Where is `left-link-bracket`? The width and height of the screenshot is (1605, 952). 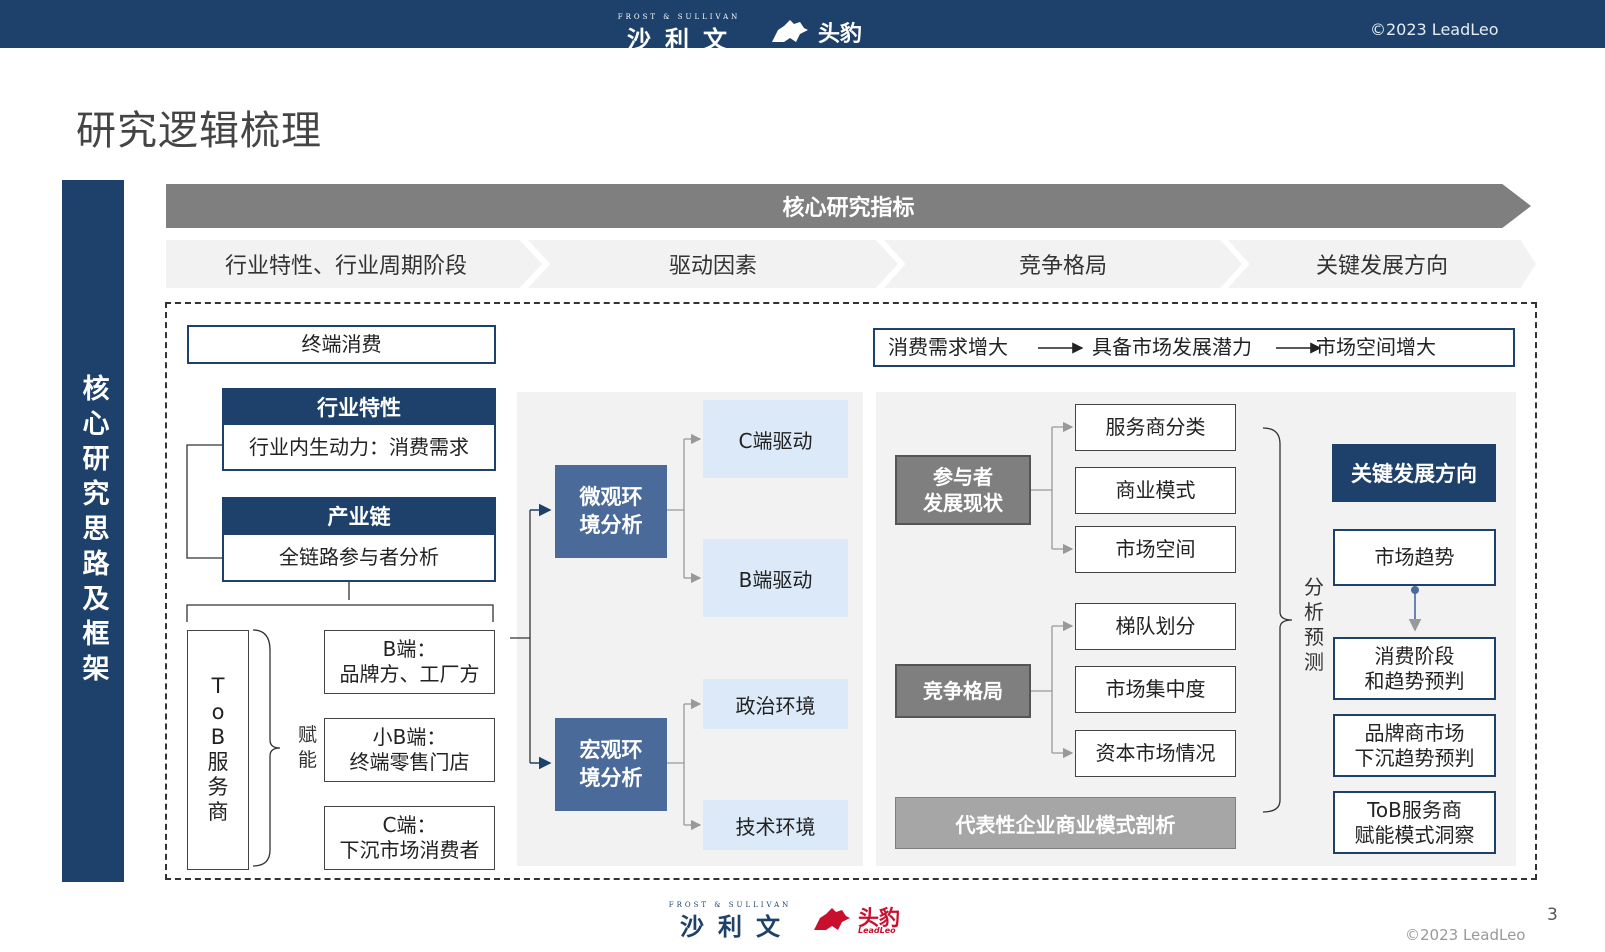
left-link-bracket is located at coordinates (204, 501).